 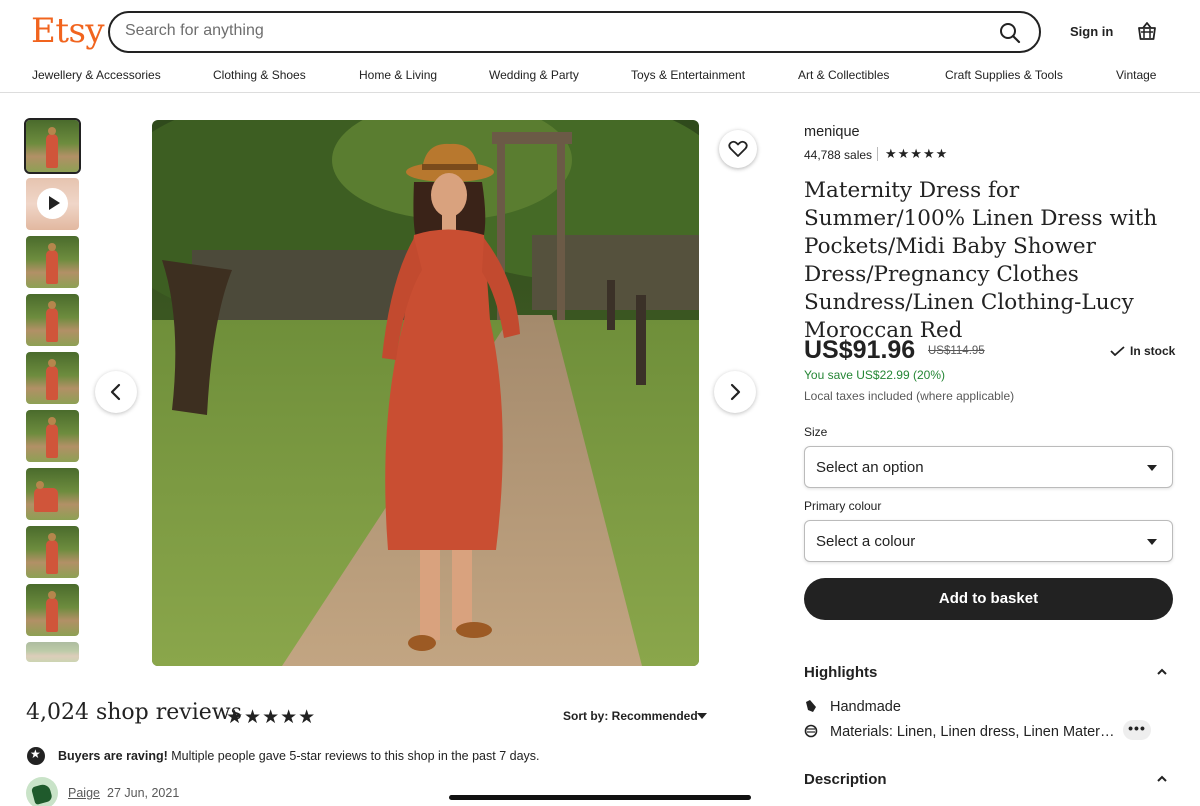 I want to click on chevron-left-icon, so click(x=115, y=392).